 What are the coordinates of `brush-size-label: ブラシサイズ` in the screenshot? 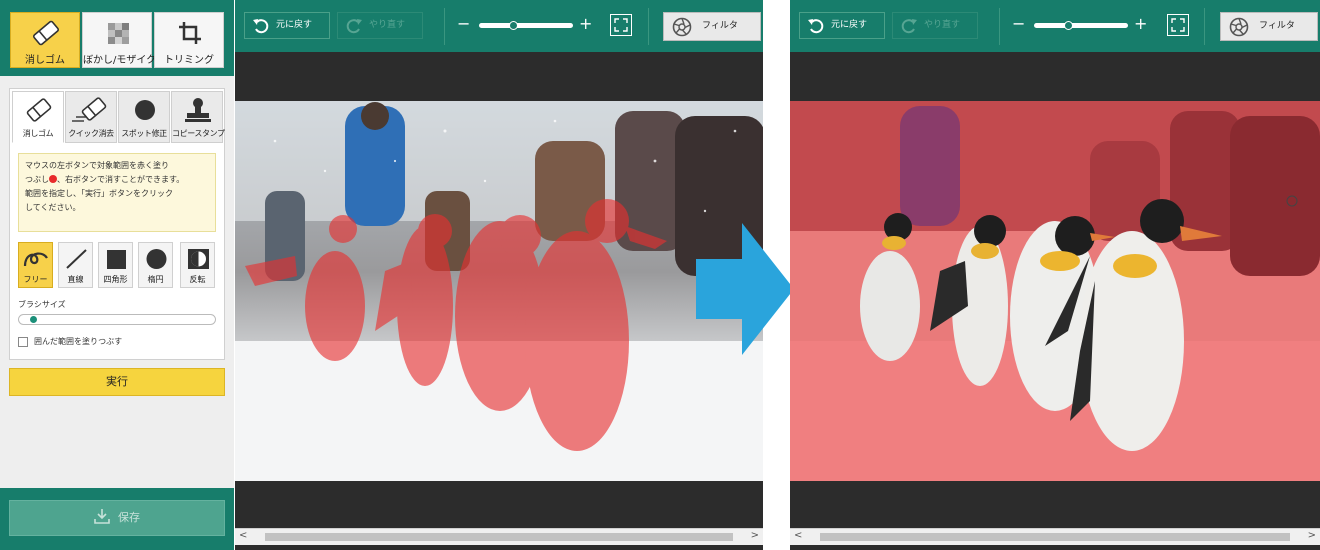 It's located at (42, 304).